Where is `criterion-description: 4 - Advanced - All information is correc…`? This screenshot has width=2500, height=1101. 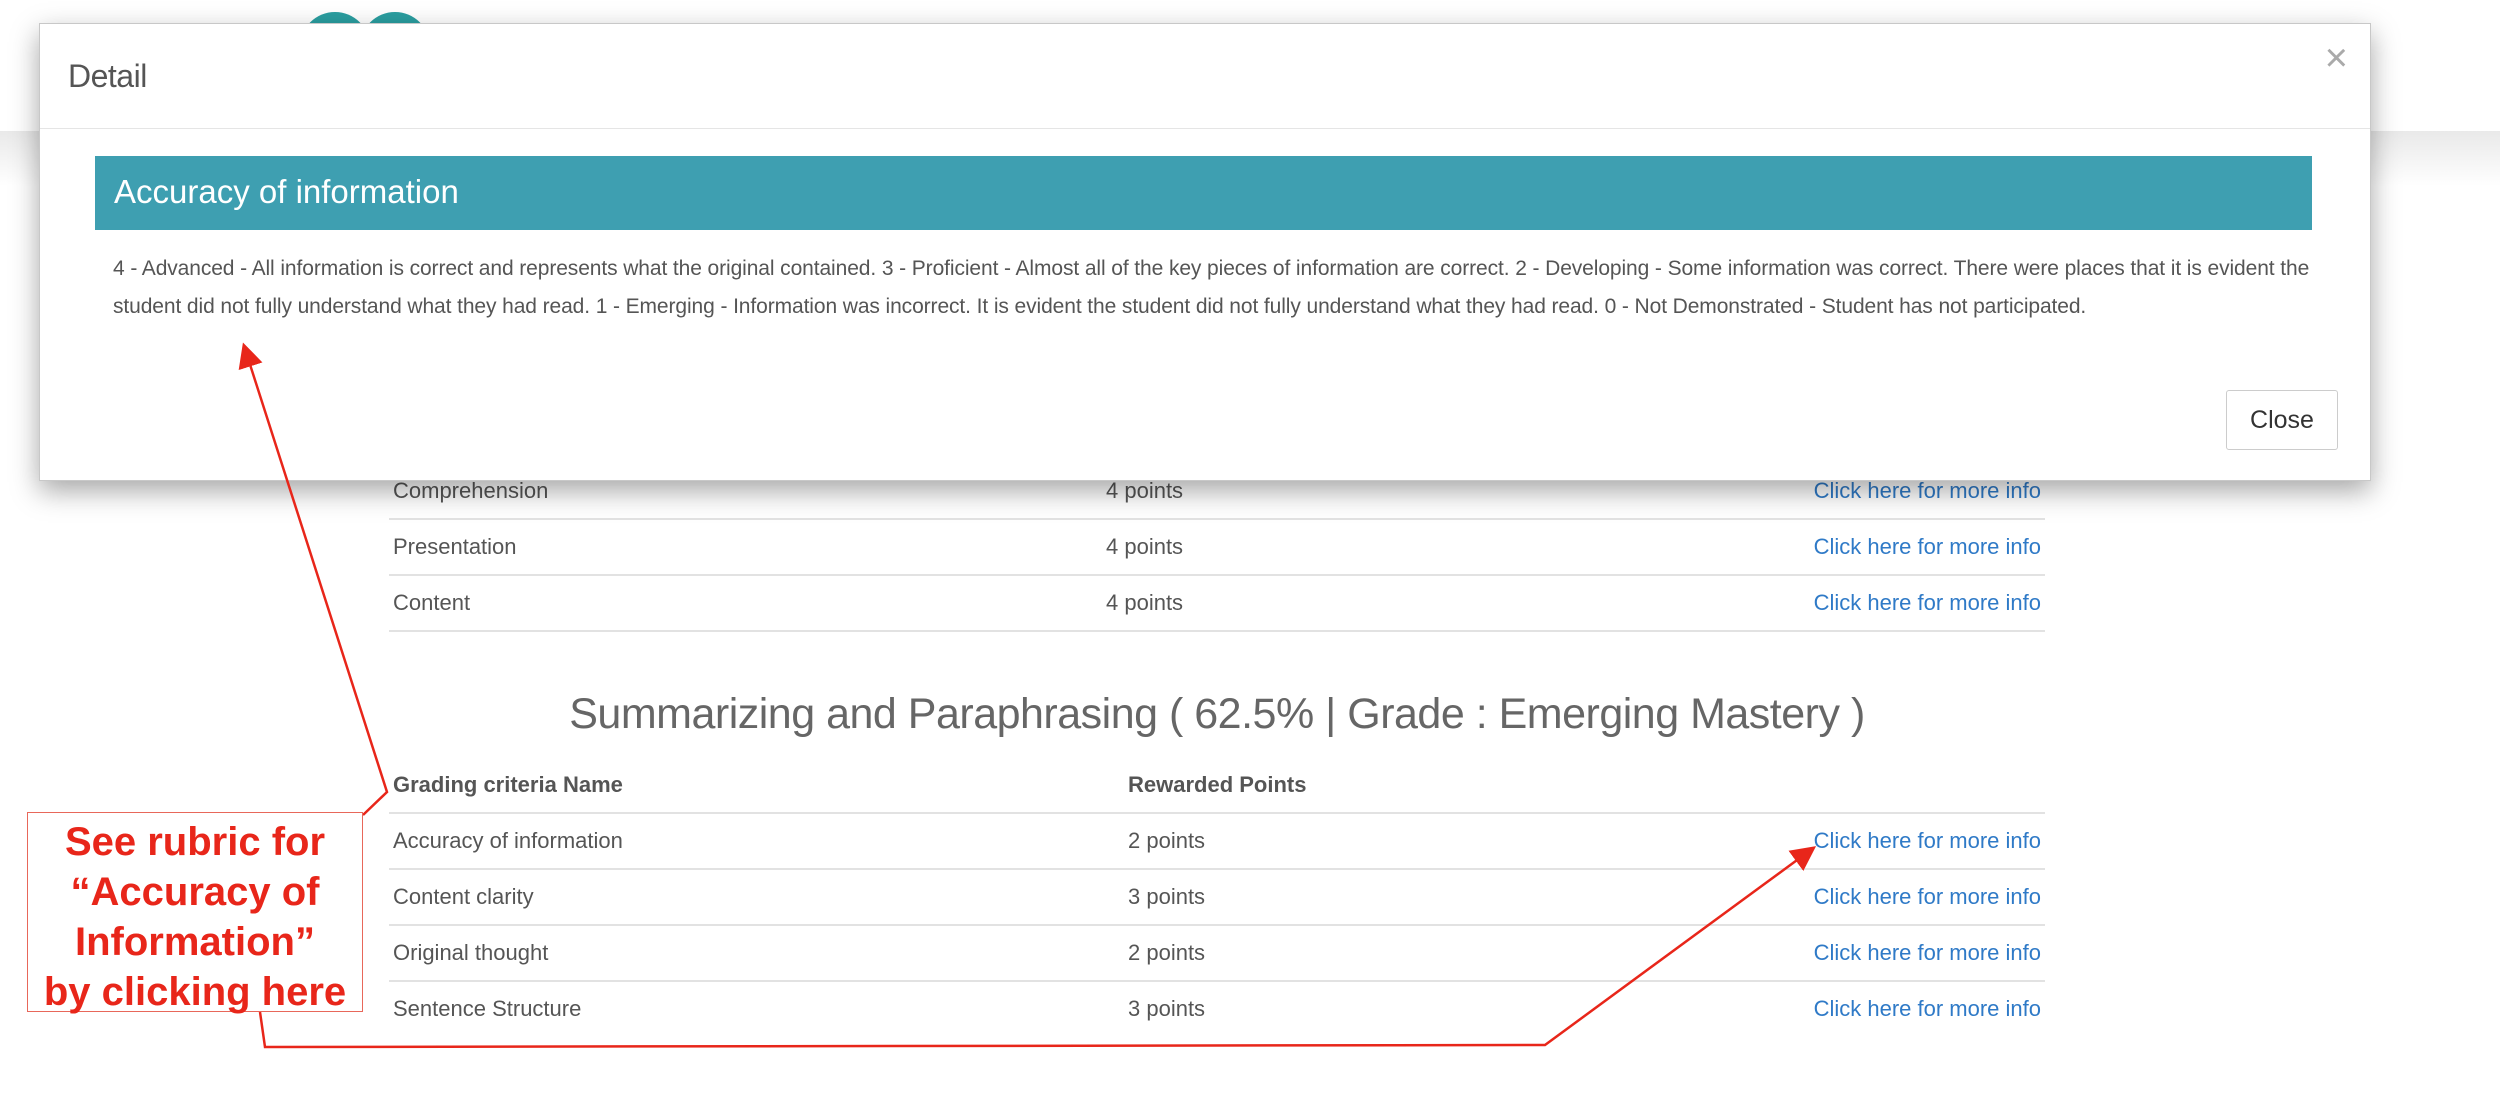 criterion-description: 4 - Advanced - All information is correc… is located at coordinates (1211, 287).